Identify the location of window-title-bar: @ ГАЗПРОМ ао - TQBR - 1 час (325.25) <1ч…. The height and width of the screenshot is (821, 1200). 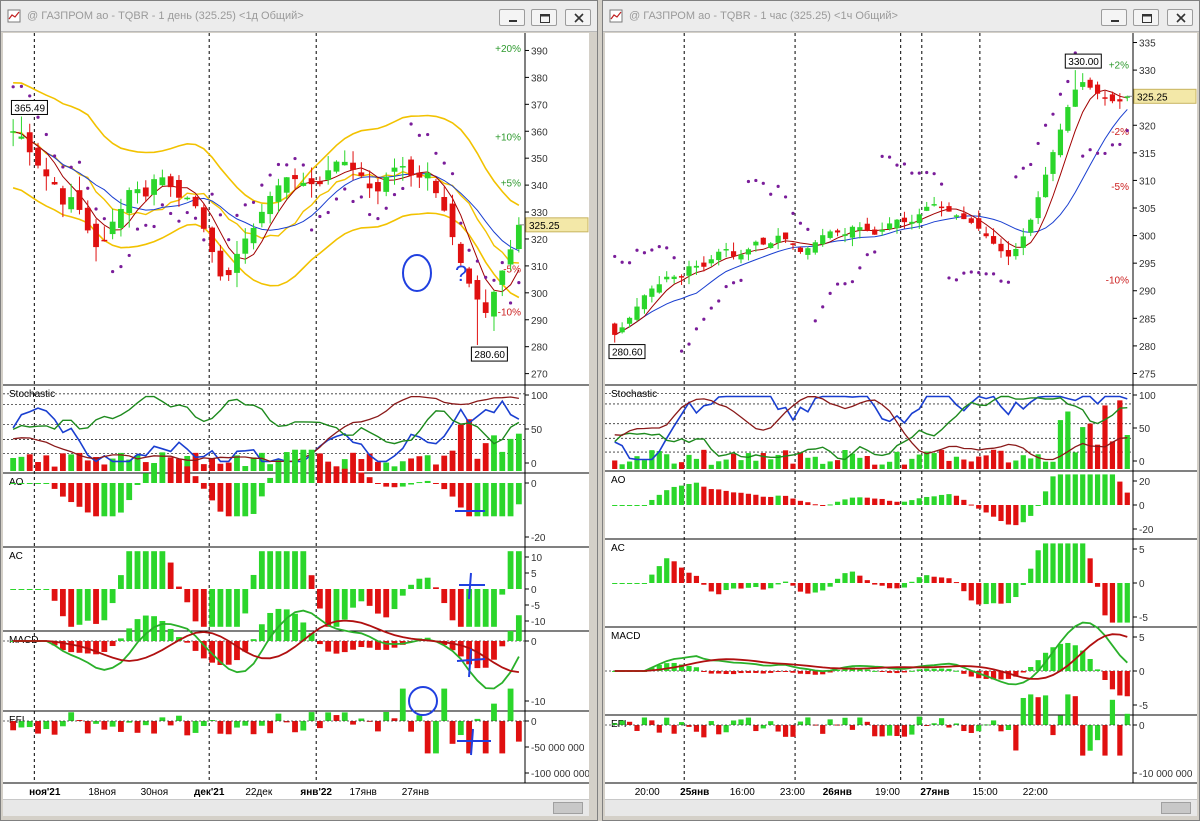
(901, 16).